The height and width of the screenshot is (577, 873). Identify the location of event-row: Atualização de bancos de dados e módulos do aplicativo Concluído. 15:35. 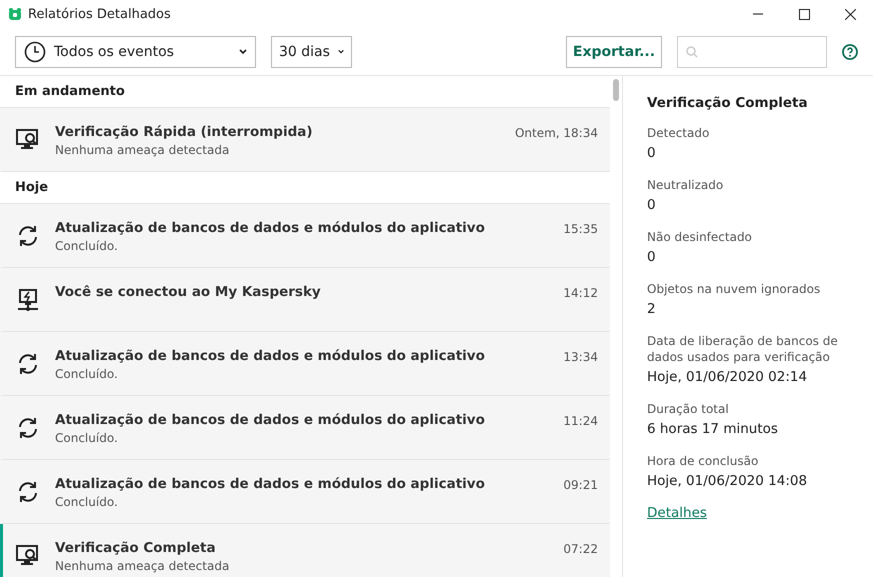
(305, 236).